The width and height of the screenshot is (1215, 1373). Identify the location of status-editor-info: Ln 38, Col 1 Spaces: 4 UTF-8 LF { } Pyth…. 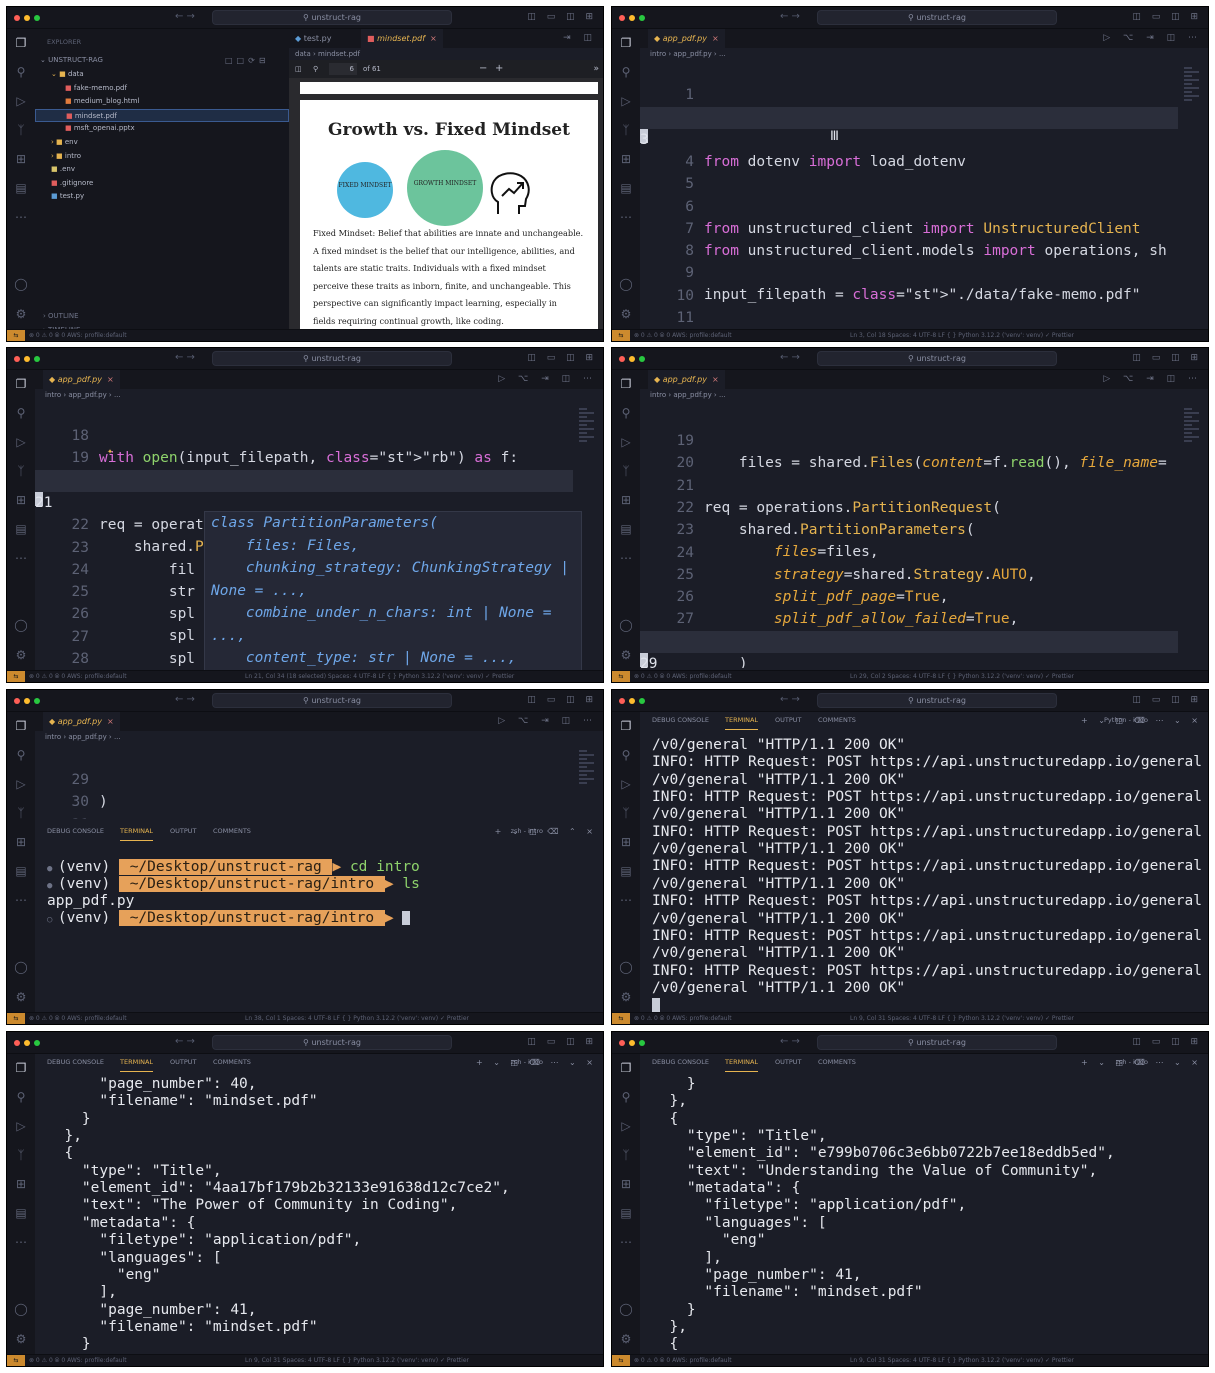
(357, 1018).